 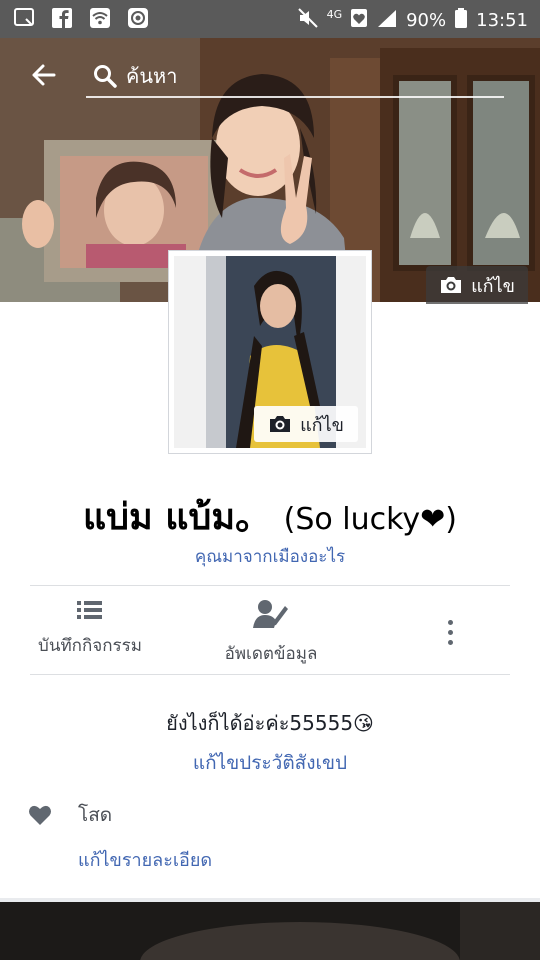 What do you see at coordinates (89, 610) in the screenshot?
I see `list-icon` at bounding box center [89, 610].